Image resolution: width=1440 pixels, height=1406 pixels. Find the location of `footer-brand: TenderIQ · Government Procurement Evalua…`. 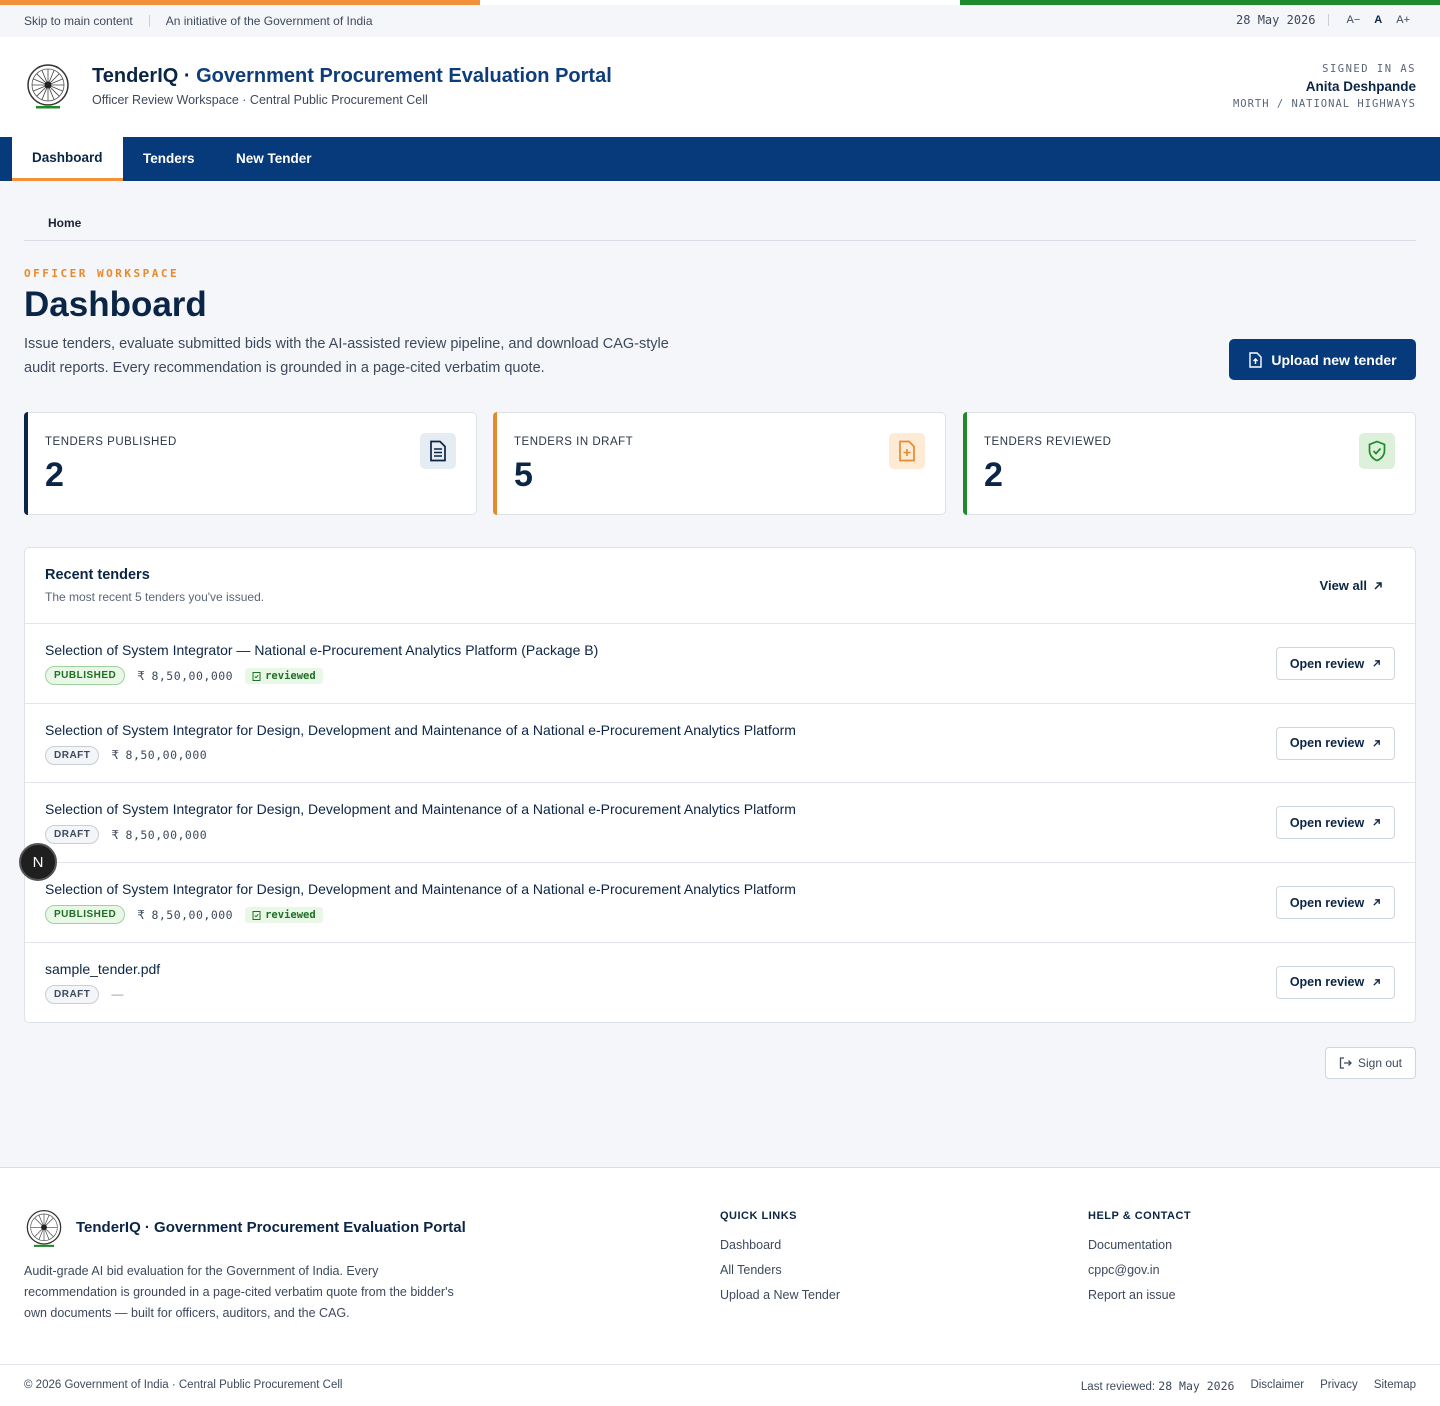

footer-brand: TenderIQ · Government Procurement Evalua… is located at coordinates (271, 1227).